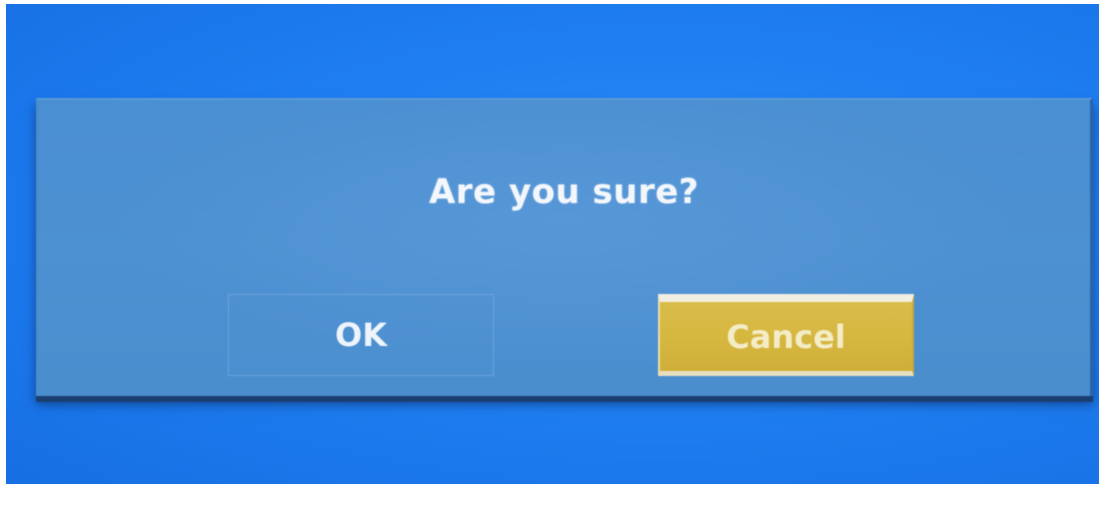 The height and width of the screenshot is (513, 1099). Describe the element at coordinates (549, 498) in the screenshot. I see `photo-border` at that location.